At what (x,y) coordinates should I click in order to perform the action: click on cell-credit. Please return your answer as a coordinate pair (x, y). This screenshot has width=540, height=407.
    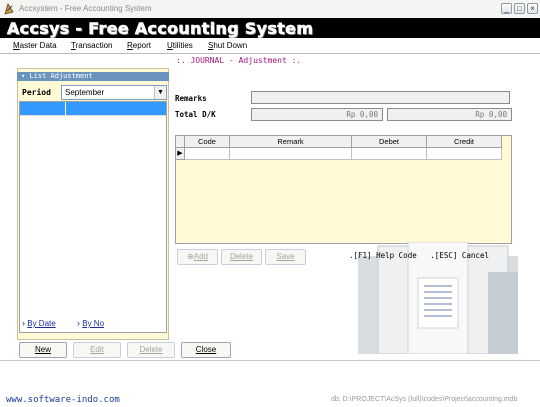
    Looking at the image, I should click on (464, 154).